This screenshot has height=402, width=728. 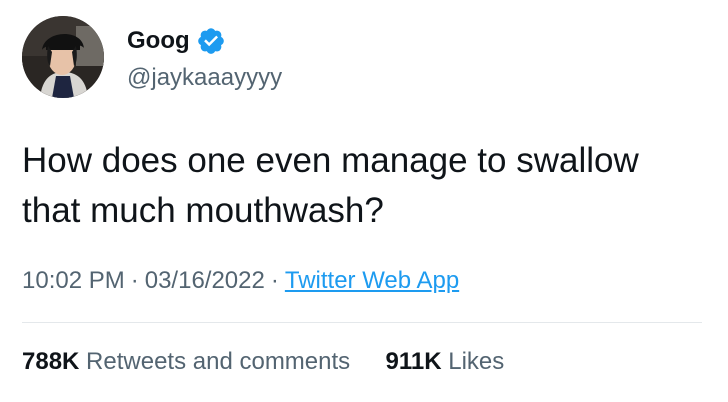 What do you see at coordinates (204, 78) in the screenshot?
I see `handle: @jaykaaayyyy` at bounding box center [204, 78].